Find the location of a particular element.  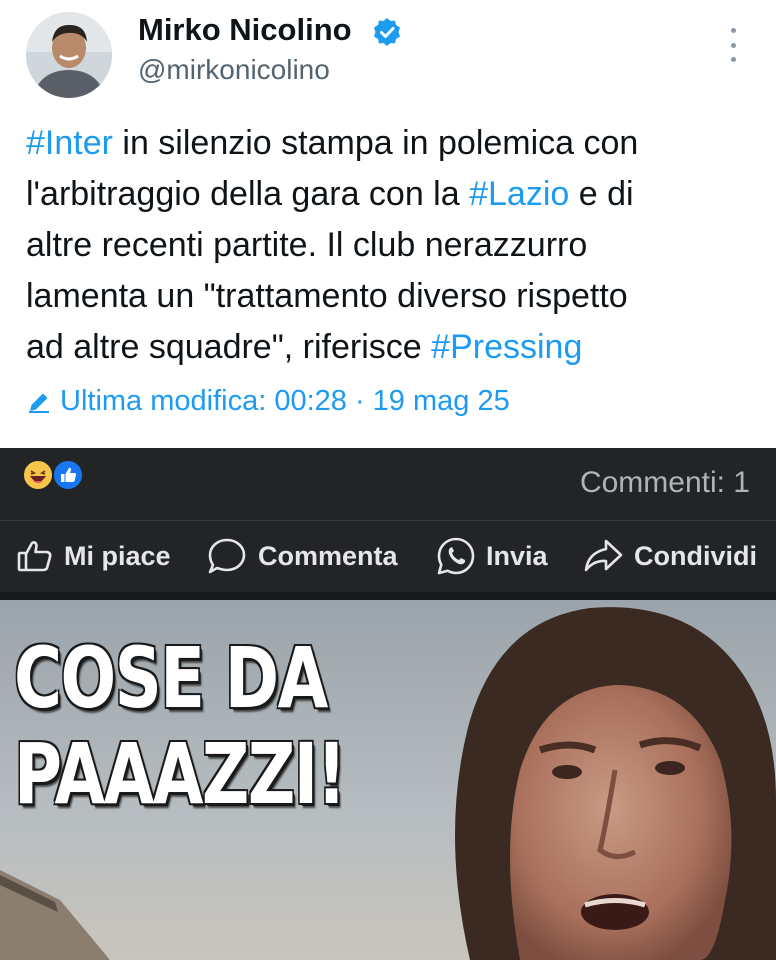

author-avatar is located at coordinates (69, 55).